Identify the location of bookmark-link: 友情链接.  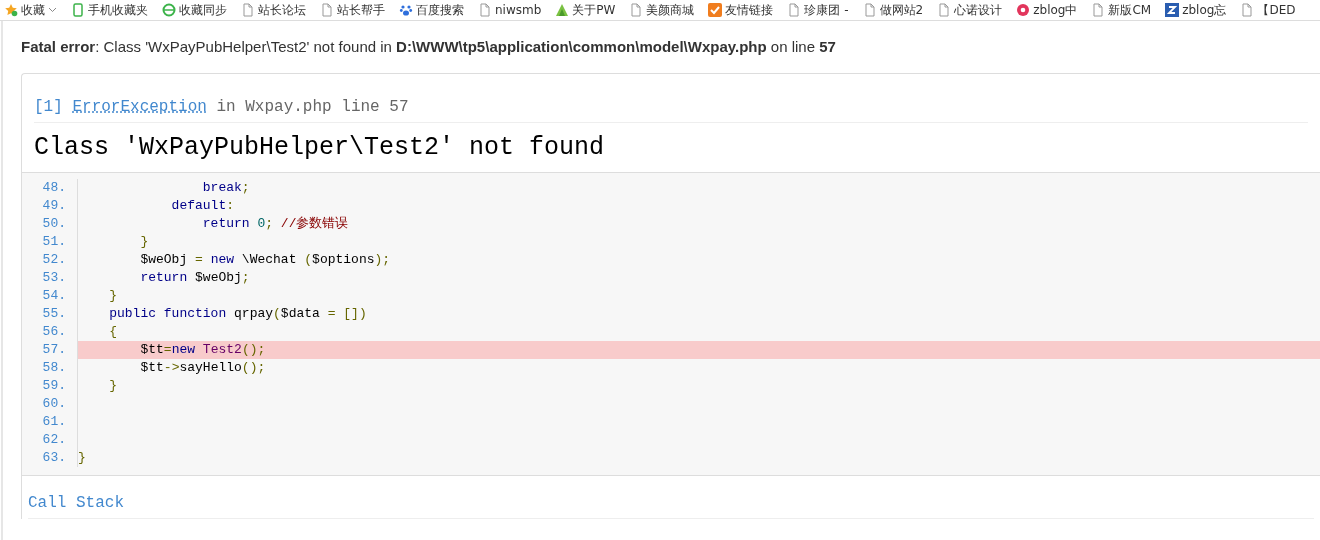
(741, 10).